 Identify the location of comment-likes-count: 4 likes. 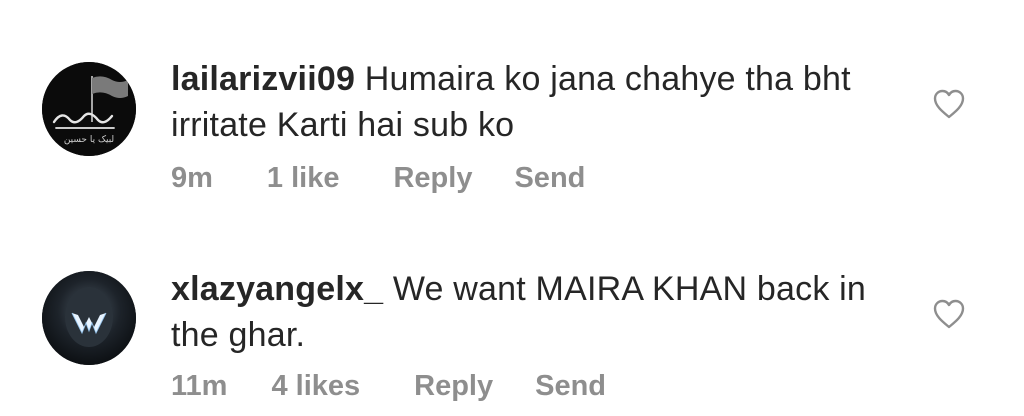
(315, 386).